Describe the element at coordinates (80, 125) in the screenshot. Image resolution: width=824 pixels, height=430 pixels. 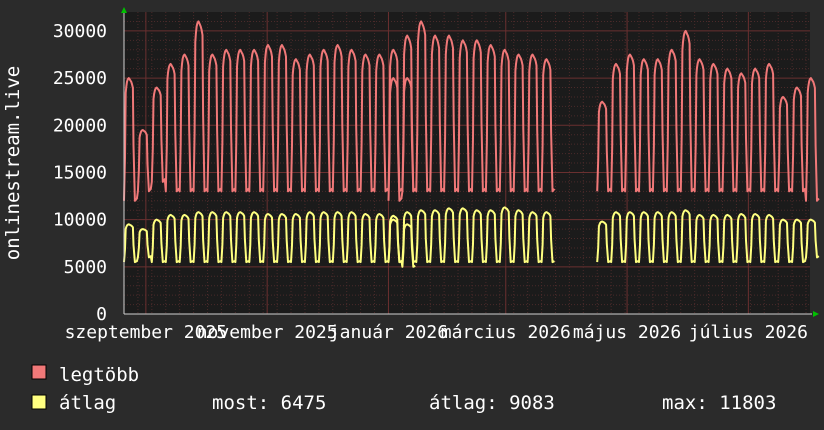
I see `y-tick-label: 20000` at that location.